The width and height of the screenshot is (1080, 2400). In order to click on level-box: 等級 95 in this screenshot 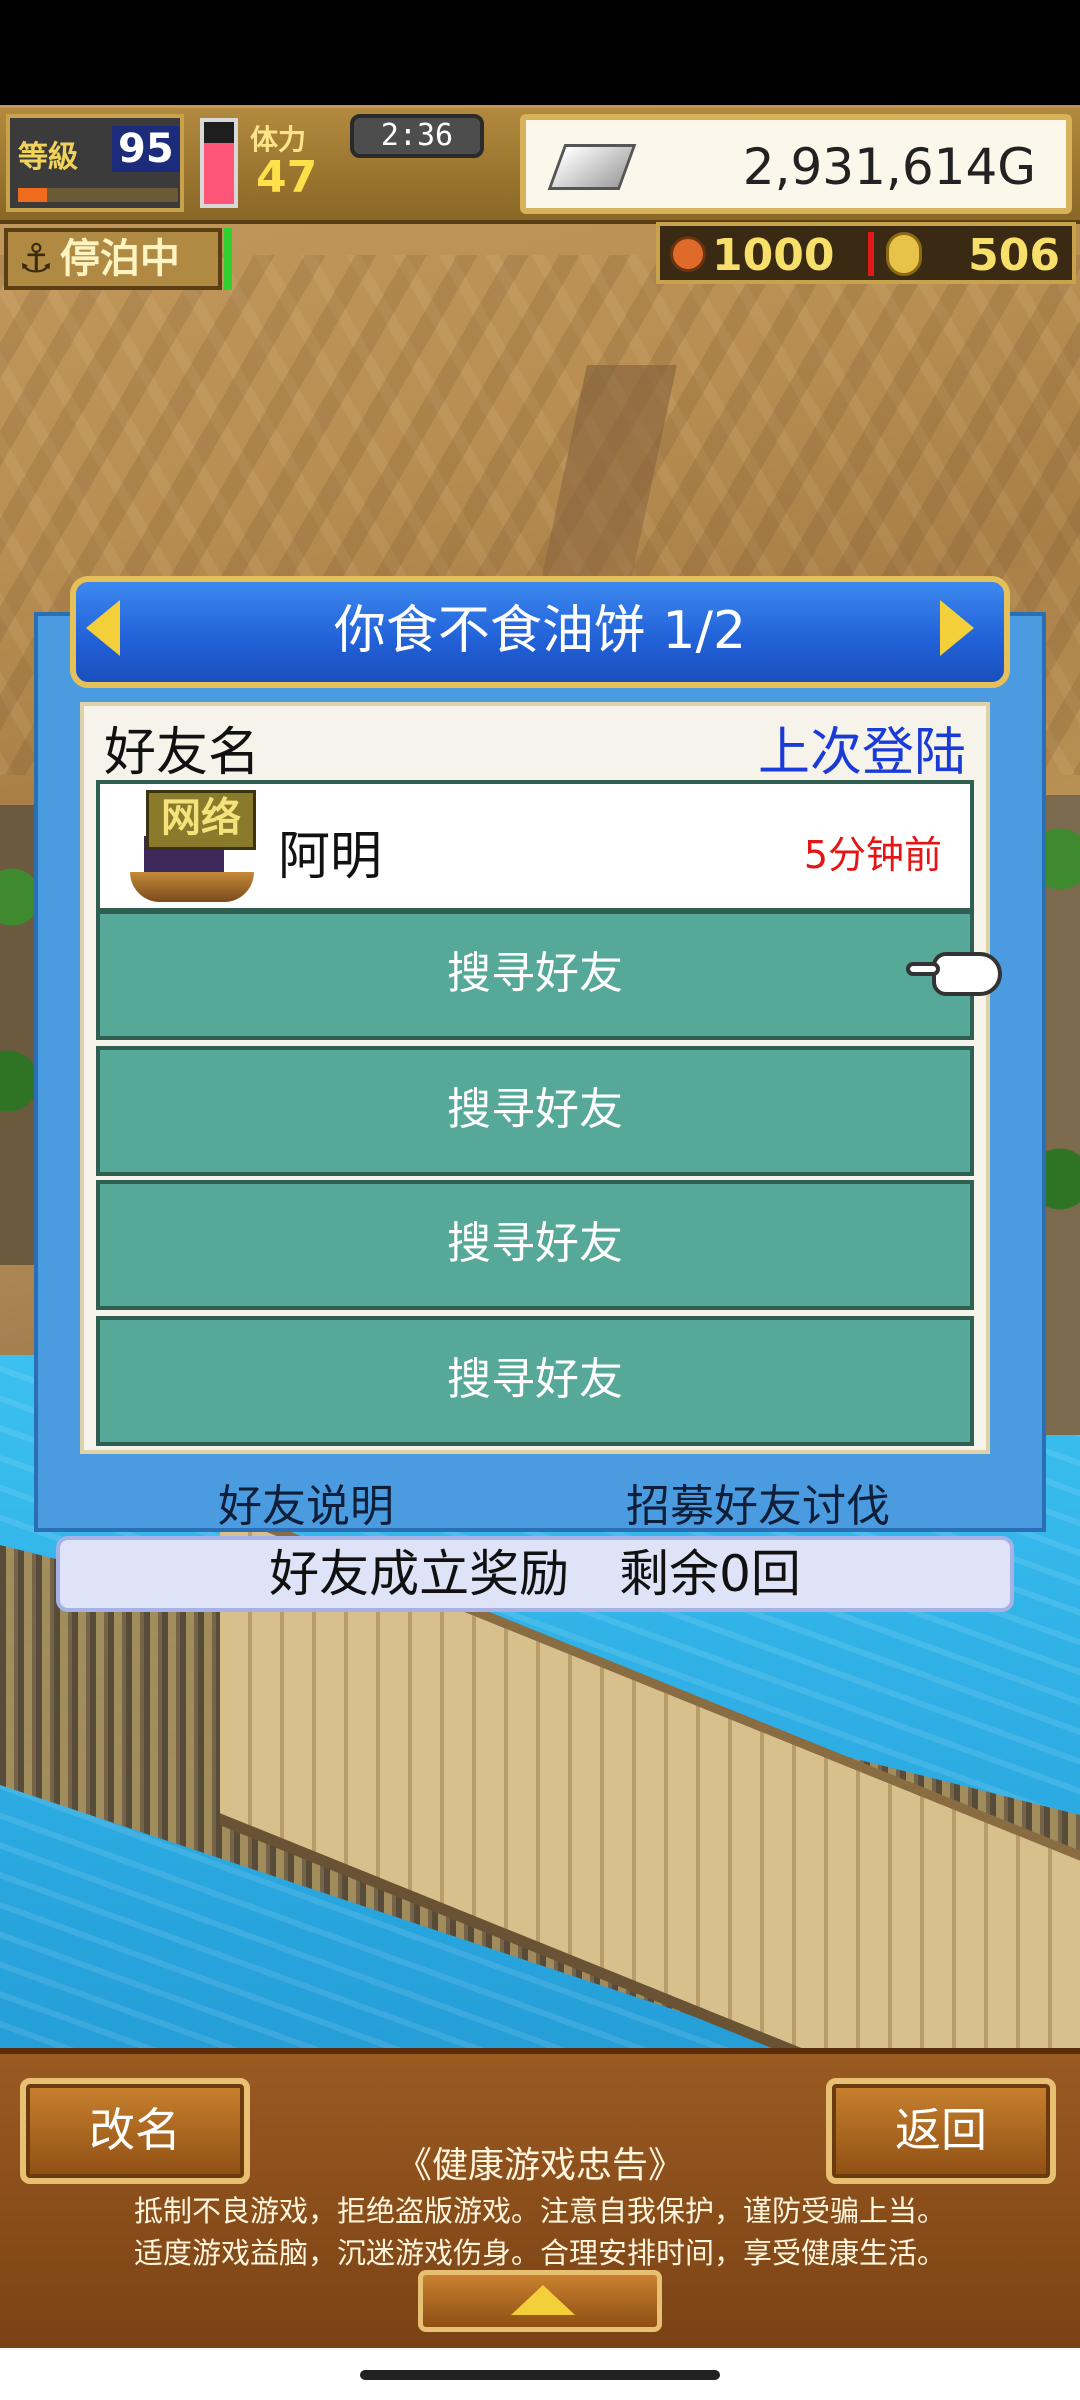, I will do `click(95, 163)`.